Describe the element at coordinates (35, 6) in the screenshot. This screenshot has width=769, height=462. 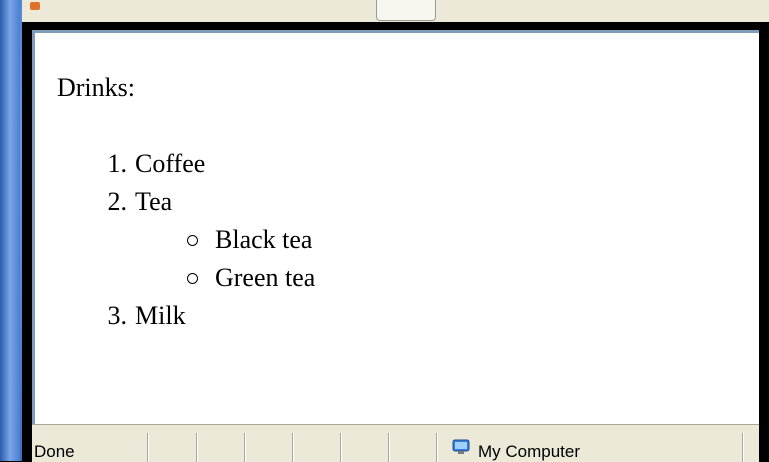
I see `toolbar-icon` at that location.